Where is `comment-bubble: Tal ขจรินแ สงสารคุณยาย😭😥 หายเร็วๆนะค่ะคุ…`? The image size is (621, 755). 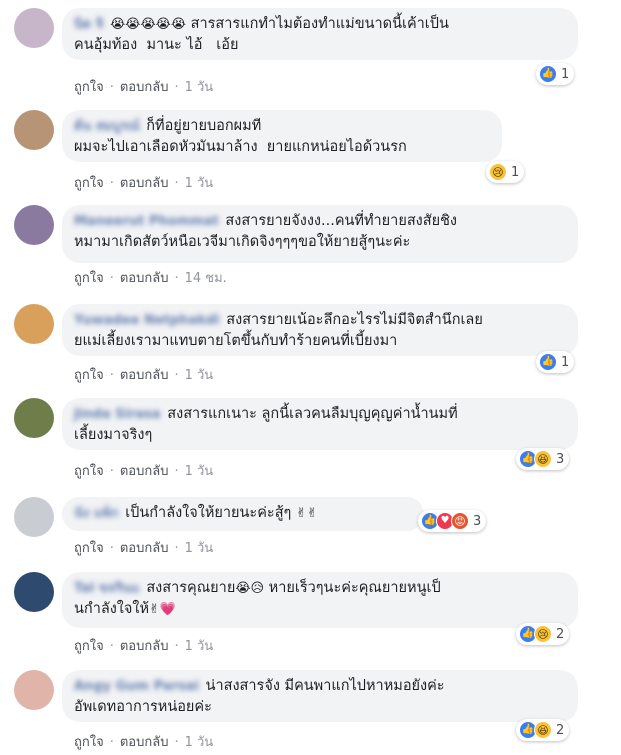
comment-bubble: Tal ขจรินแ สงสารคุณยาย😭😥 หายเร็วๆนะค่ะคุ… is located at coordinates (320, 600).